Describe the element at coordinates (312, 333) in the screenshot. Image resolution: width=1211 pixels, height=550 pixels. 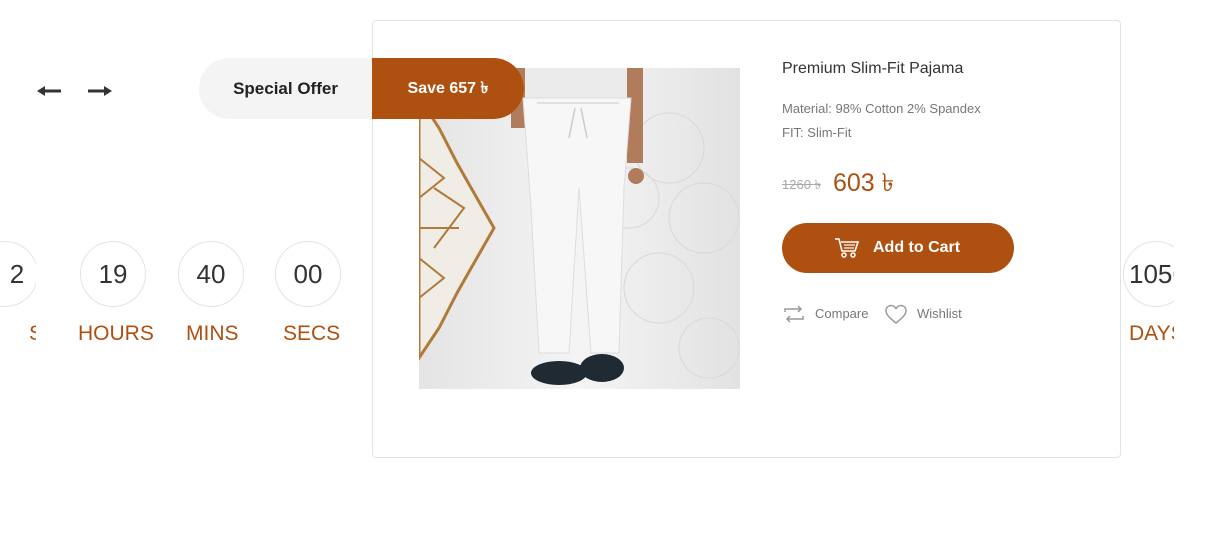
I see `countdown-secs-label: SECS` at that location.